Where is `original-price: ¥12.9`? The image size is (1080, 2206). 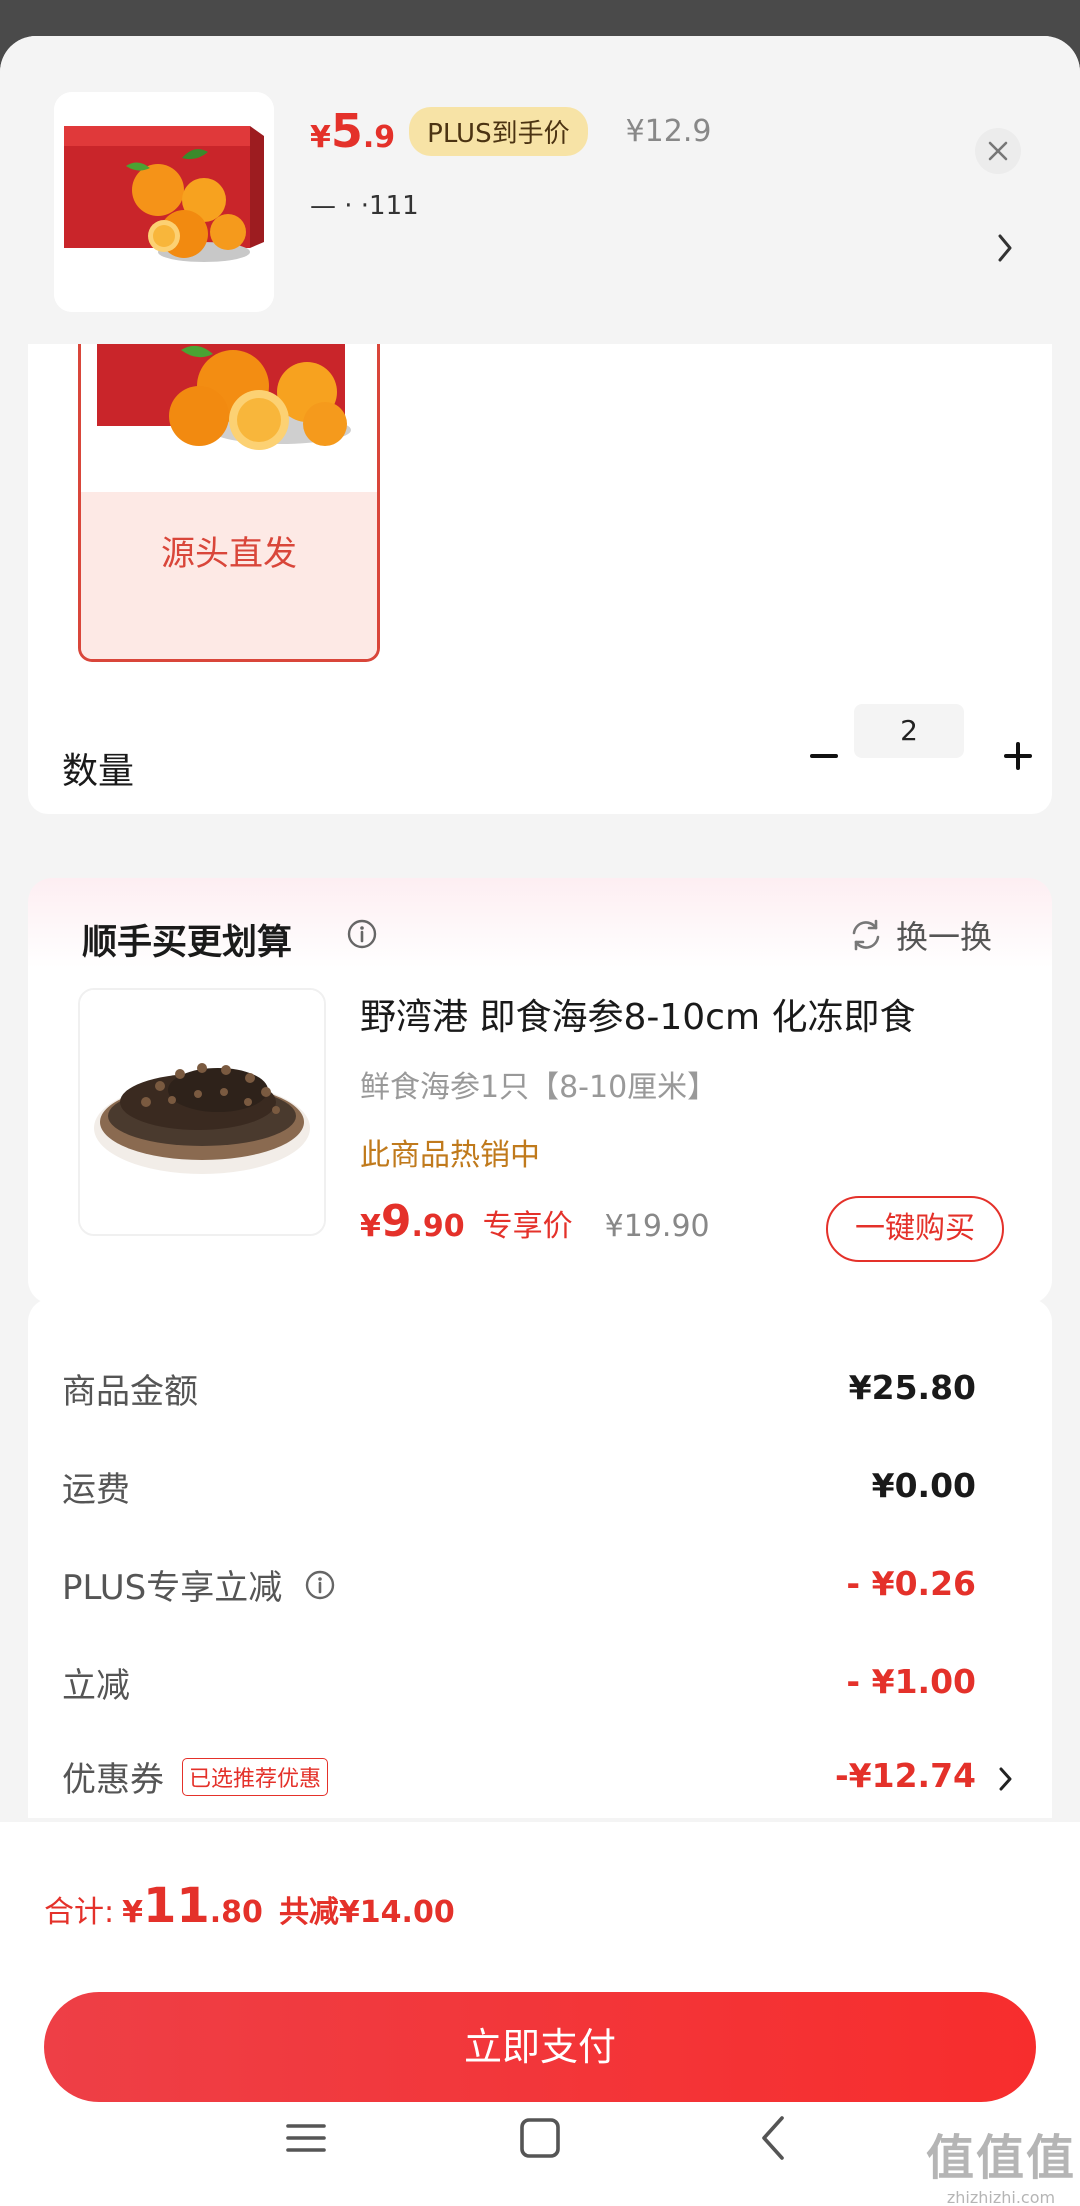 original-price: ¥12.9 is located at coordinates (668, 131).